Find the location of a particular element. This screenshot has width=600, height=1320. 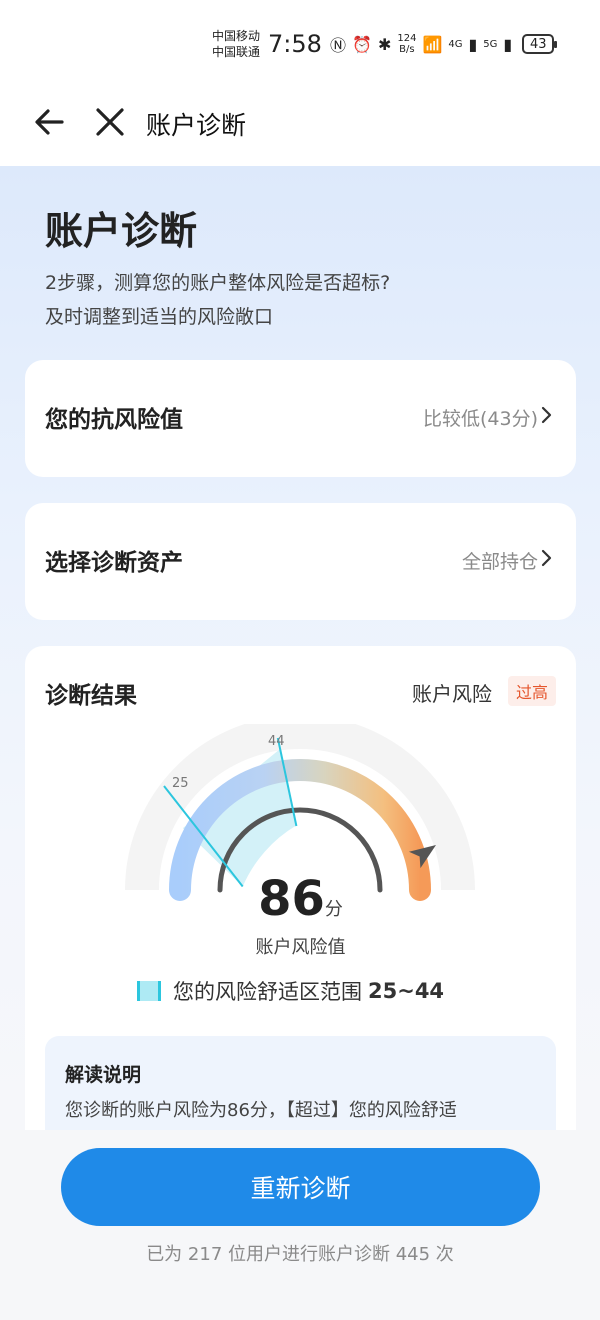

explanation-text: 您诊断的账户风险为86分，【超过】您的风险舒适 is located at coordinates (261, 1110).